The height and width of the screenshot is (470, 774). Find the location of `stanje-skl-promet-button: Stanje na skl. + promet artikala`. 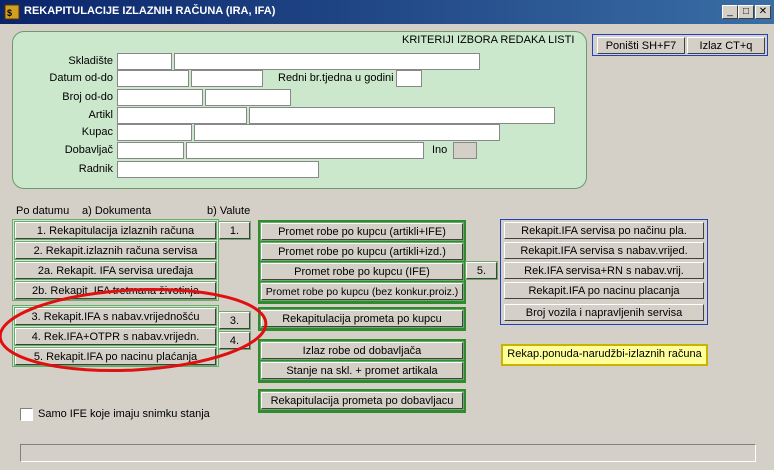

stanje-skl-promet-button: Stanje na skl. + promet artikala is located at coordinates (362, 370).